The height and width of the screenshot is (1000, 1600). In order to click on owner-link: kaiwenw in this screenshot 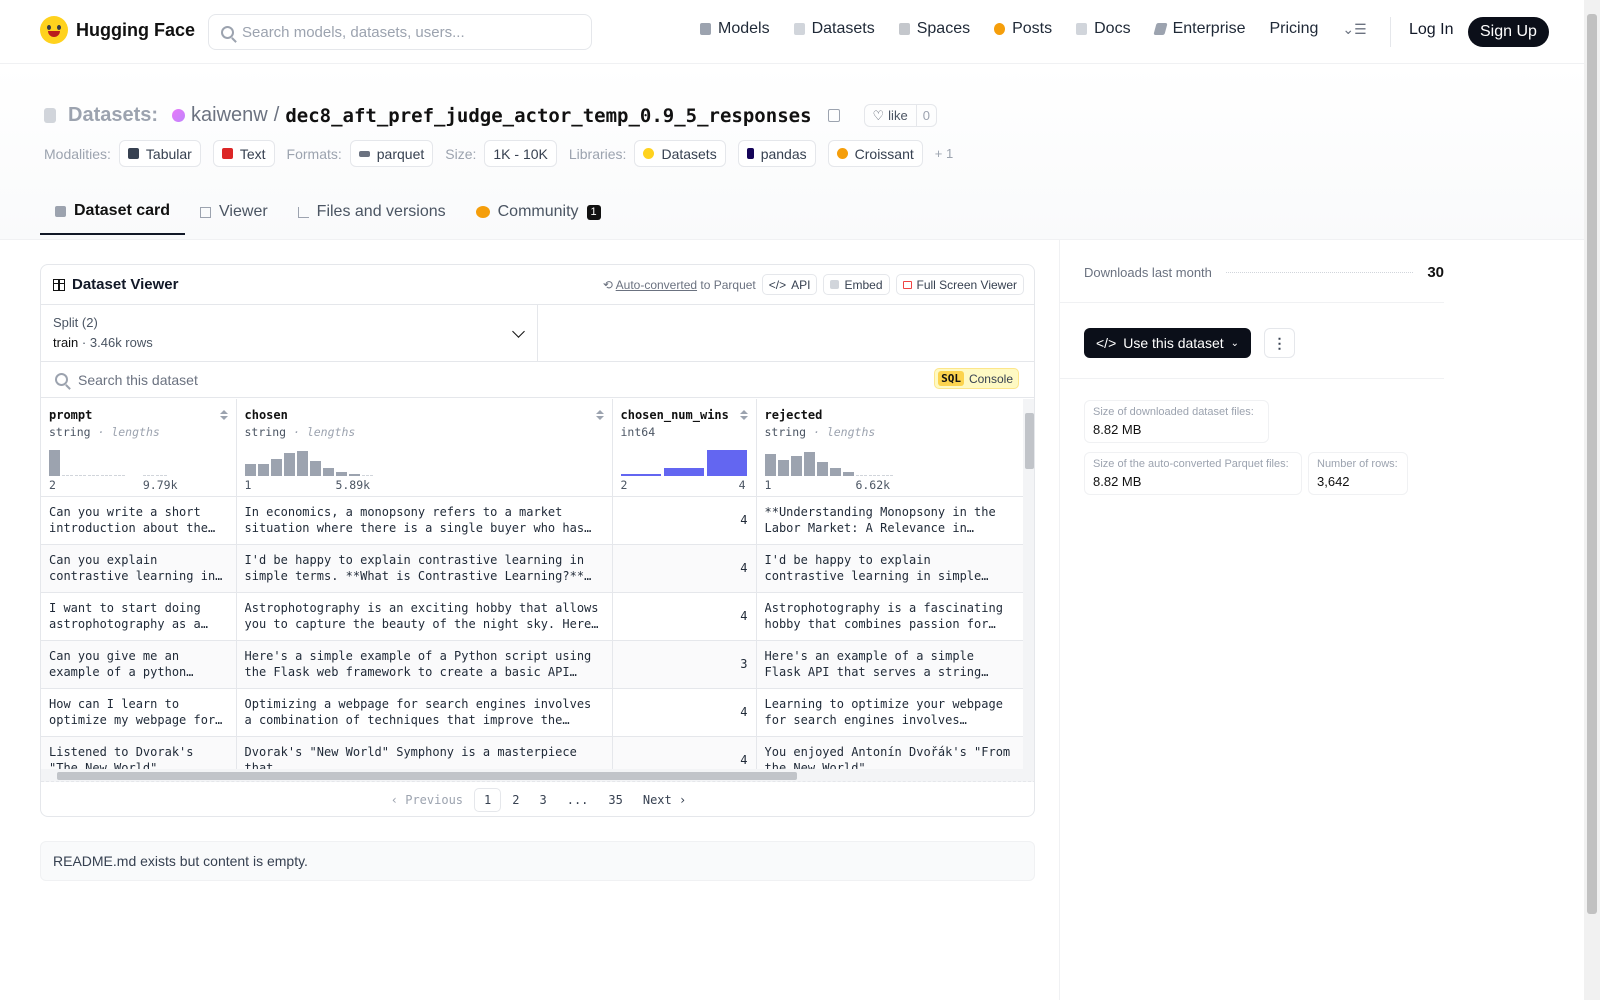, I will do `click(229, 115)`.